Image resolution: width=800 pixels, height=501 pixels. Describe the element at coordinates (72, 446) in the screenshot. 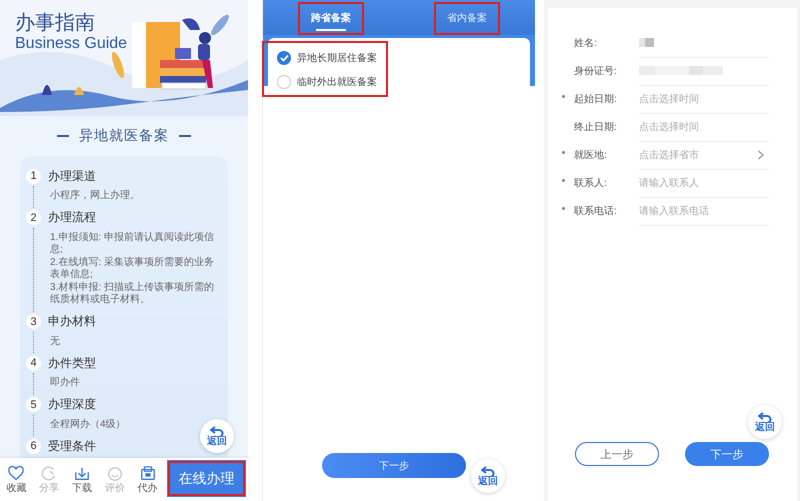

I see `step-title: 受理条件` at that location.